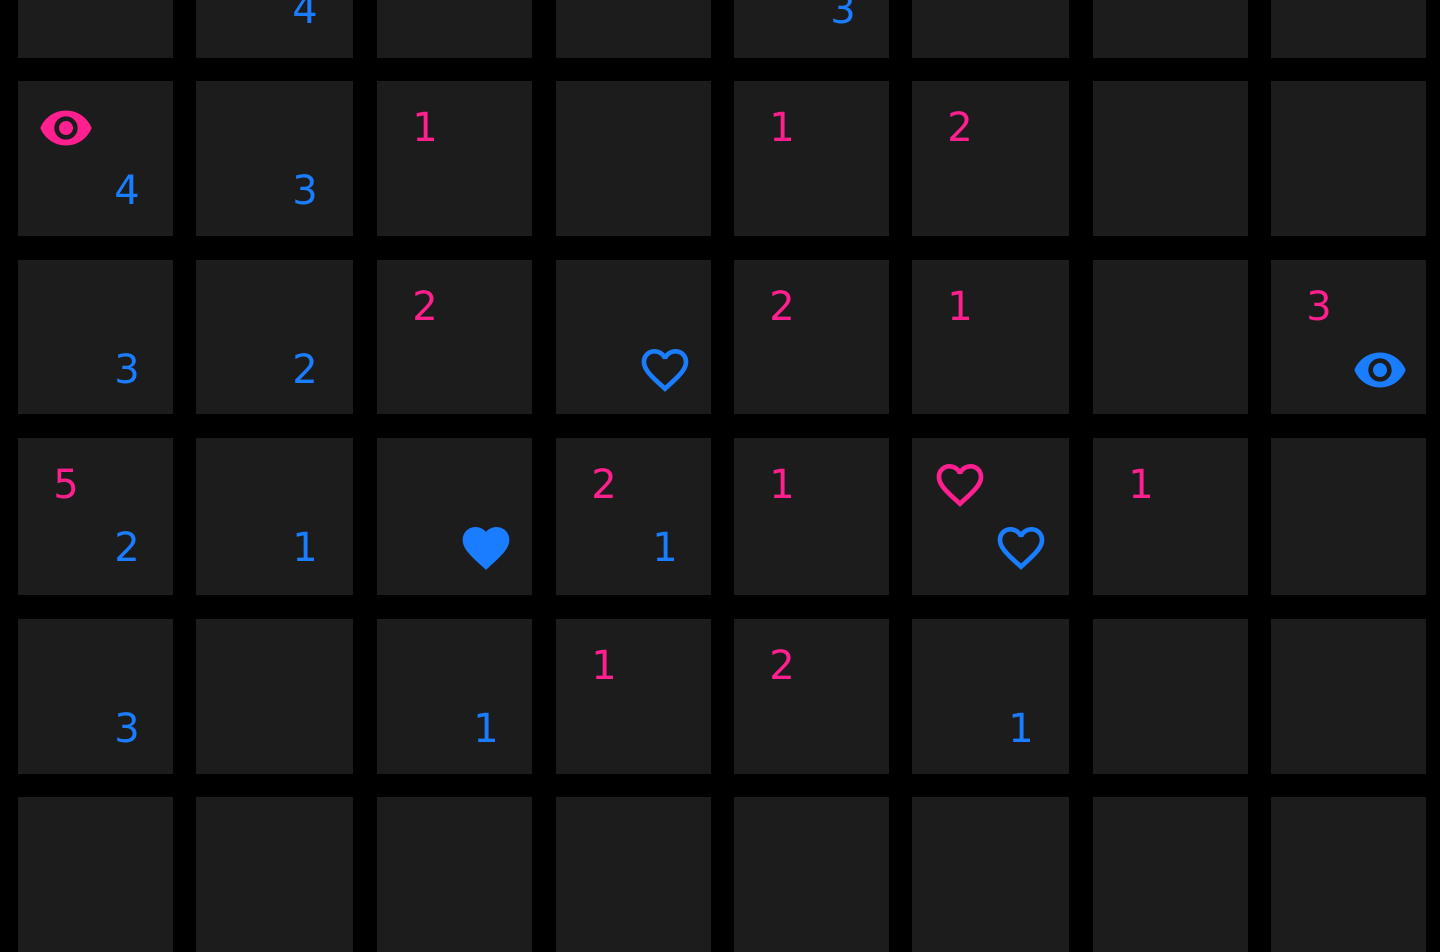 The image size is (1440, 952). I want to click on grid-cell: 21, so click(633, 516).